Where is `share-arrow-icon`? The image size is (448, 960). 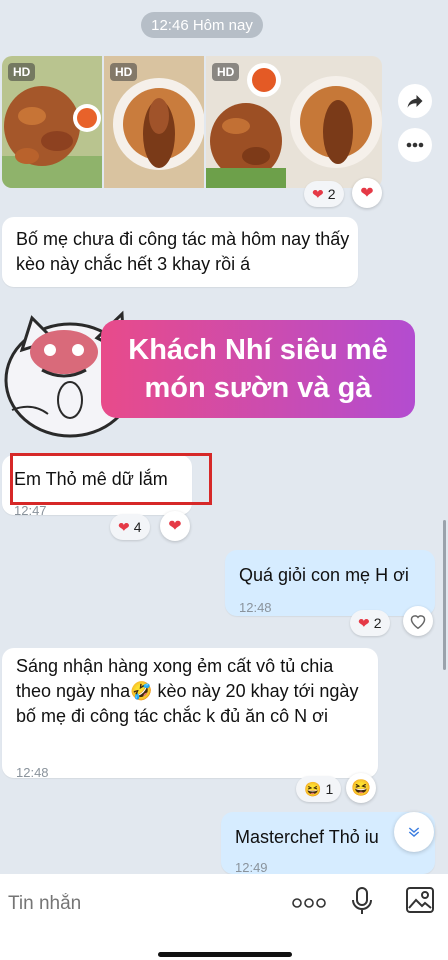
share-arrow-icon is located at coordinates (415, 101).